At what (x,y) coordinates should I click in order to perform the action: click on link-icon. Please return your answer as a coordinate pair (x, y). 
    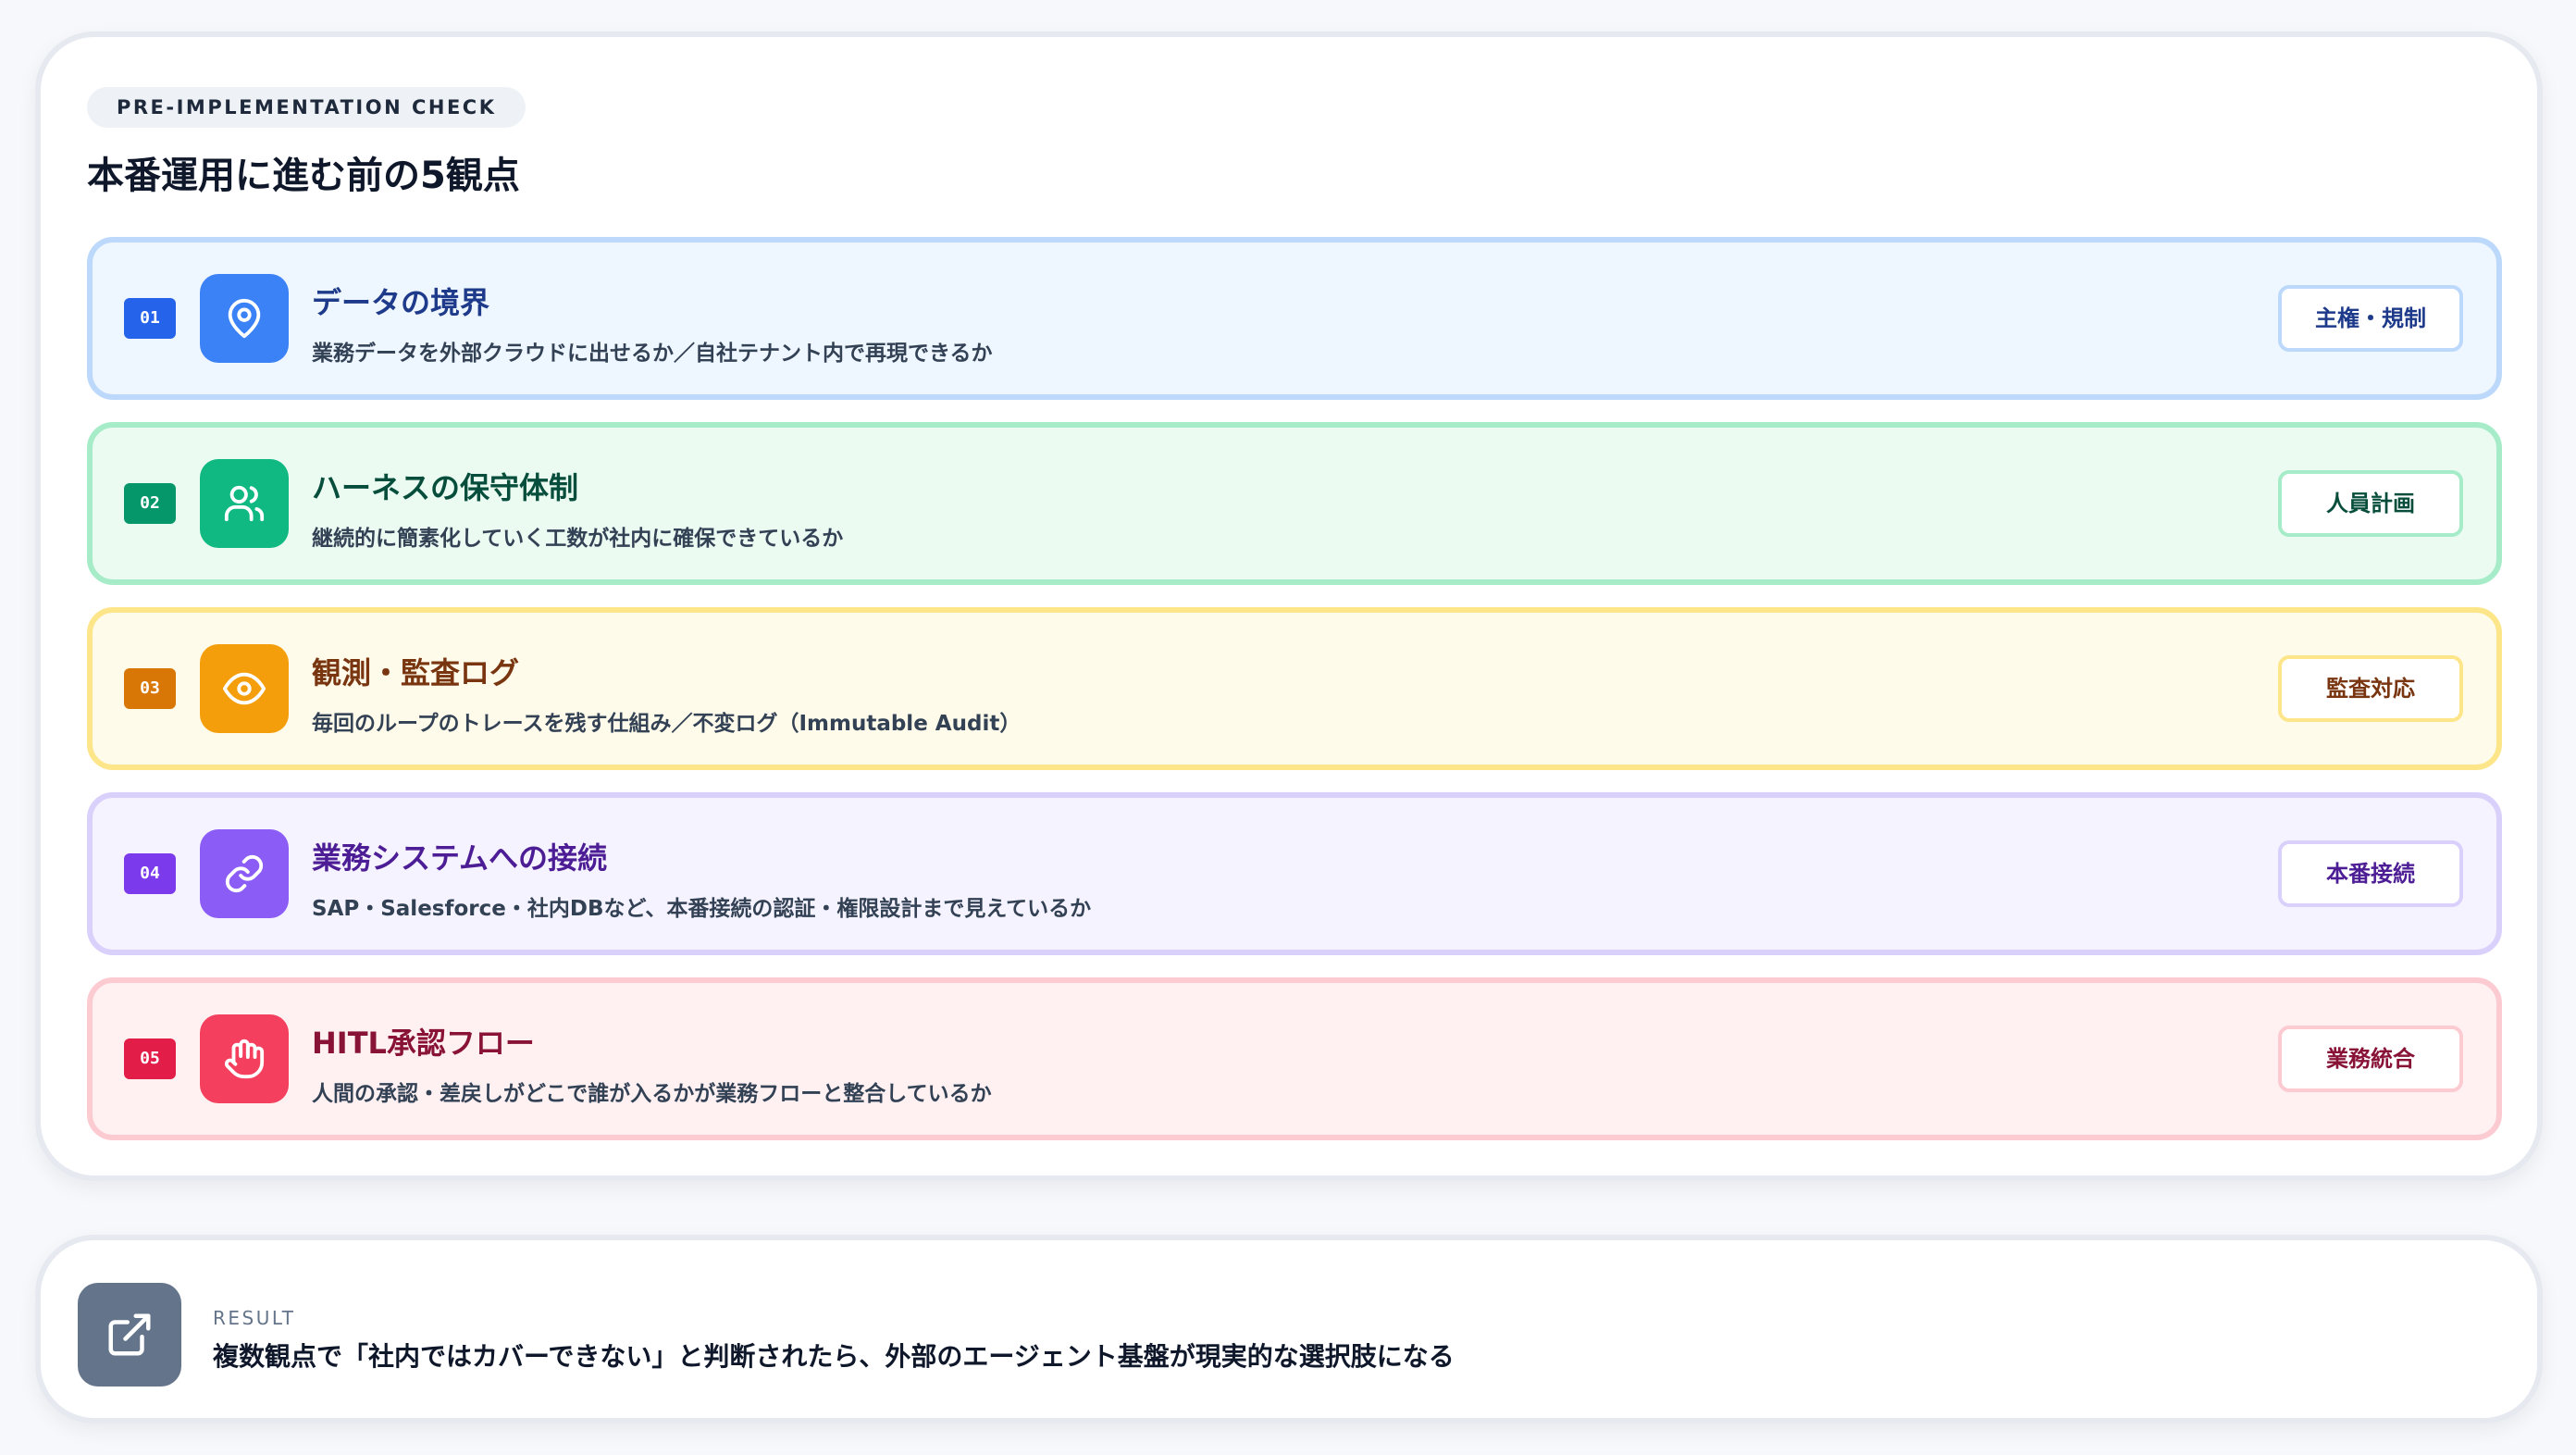
    Looking at the image, I should click on (244, 873).